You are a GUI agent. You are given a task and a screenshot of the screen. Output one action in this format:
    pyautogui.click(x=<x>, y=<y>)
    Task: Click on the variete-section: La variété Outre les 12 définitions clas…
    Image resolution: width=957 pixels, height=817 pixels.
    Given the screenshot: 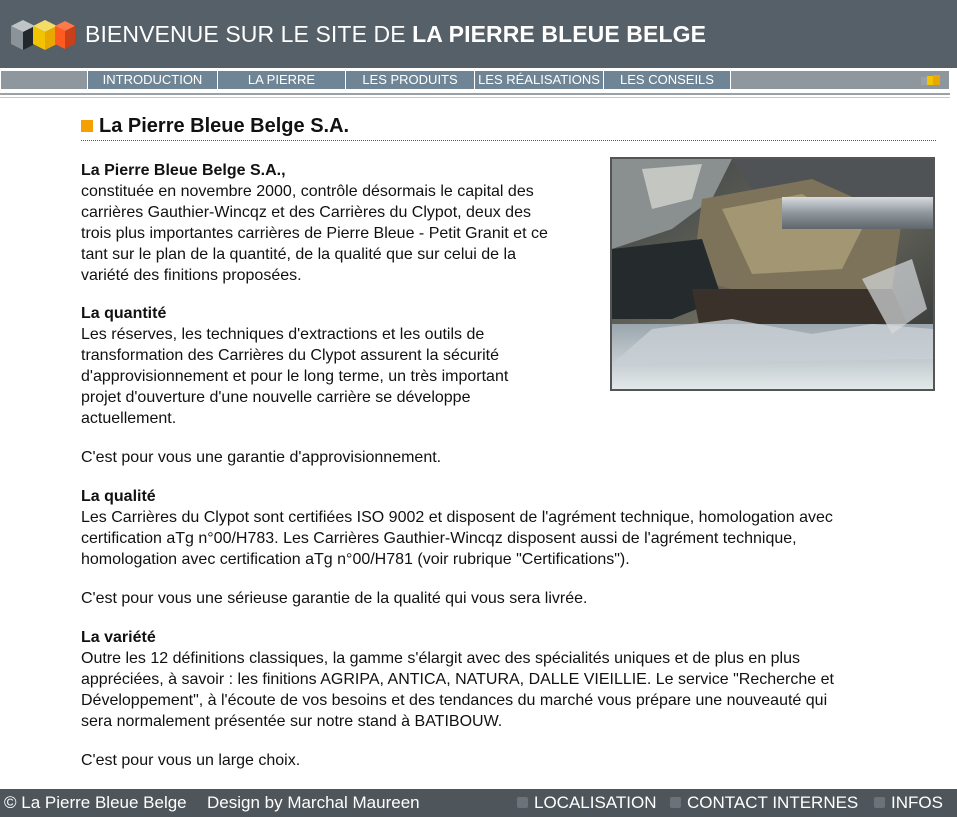 What is the action you would take?
    pyautogui.click(x=508, y=679)
    